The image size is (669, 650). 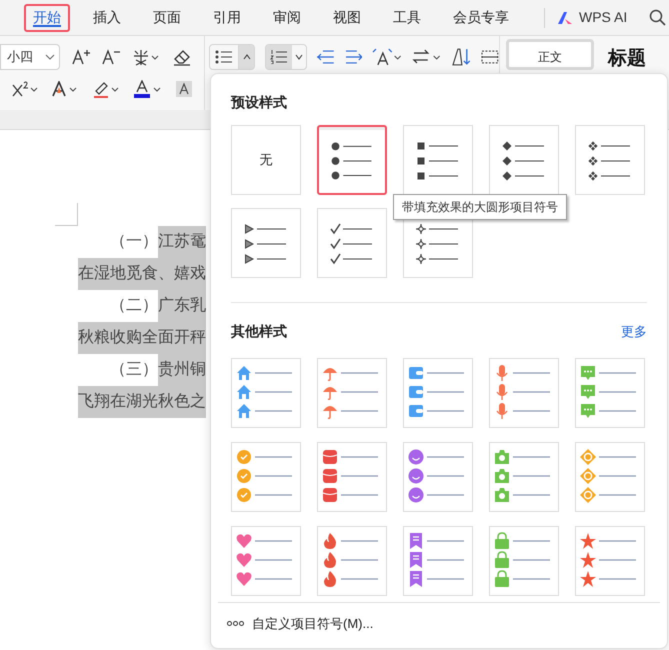 I want to click on phonetic-icon, so click(x=146, y=57).